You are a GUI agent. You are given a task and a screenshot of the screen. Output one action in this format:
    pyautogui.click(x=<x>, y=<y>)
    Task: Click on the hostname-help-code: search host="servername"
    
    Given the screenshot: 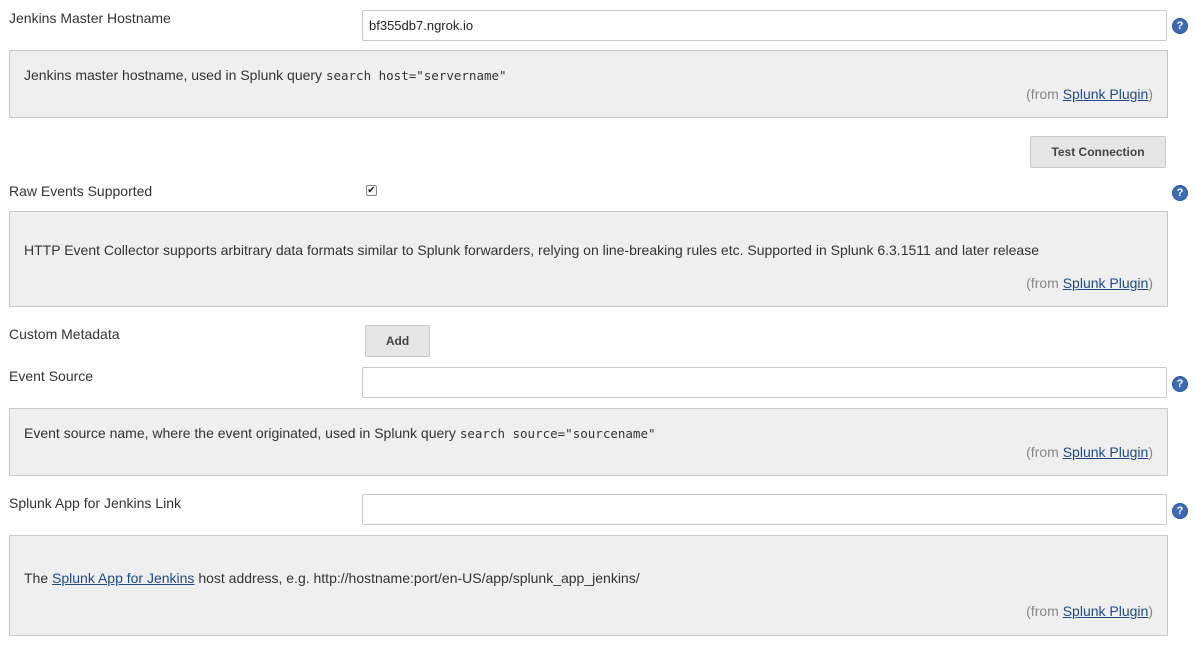 What is the action you would take?
    pyautogui.click(x=416, y=75)
    